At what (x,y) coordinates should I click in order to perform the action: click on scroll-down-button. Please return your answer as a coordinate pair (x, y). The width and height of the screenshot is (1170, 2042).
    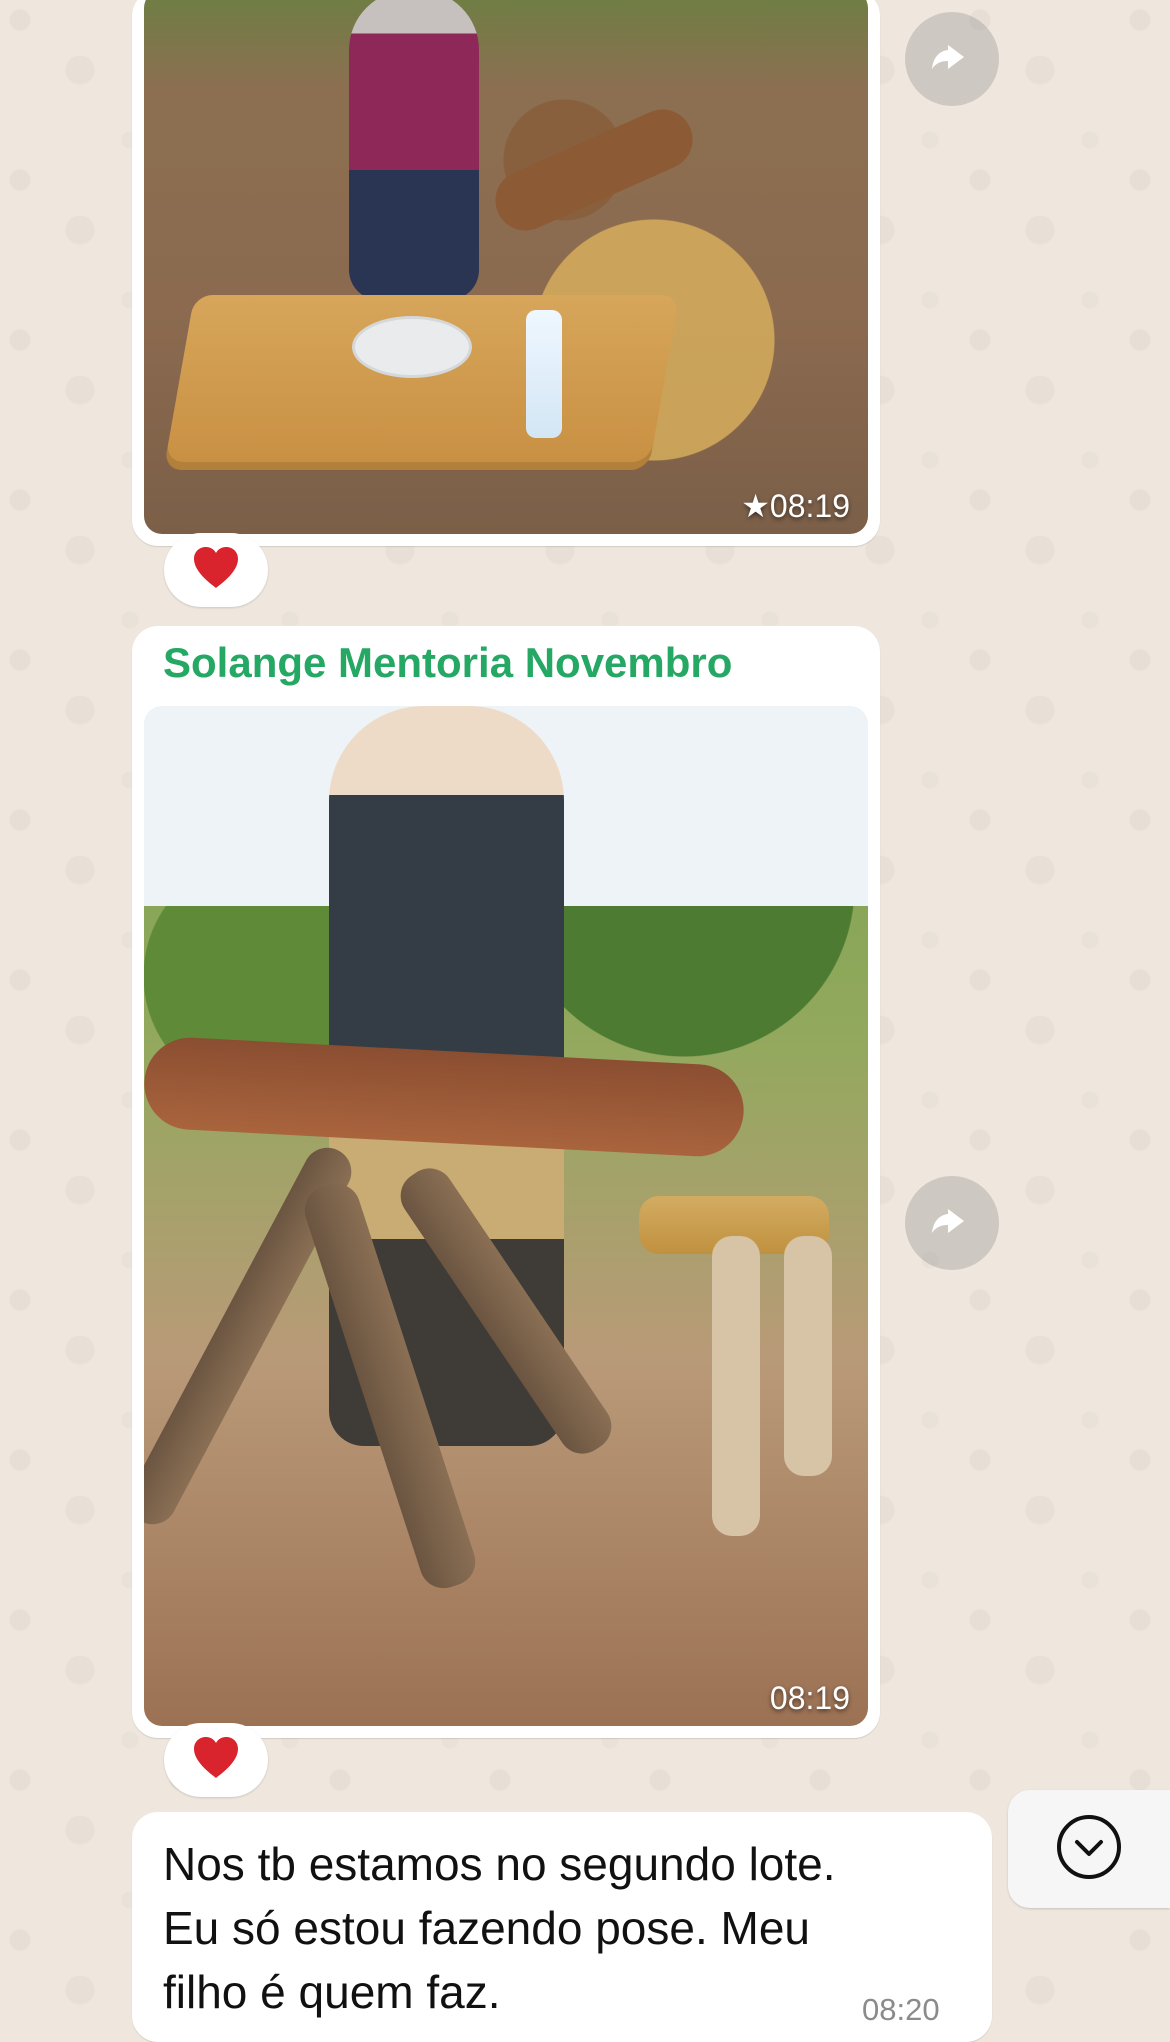
    Looking at the image, I should click on (1089, 1849).